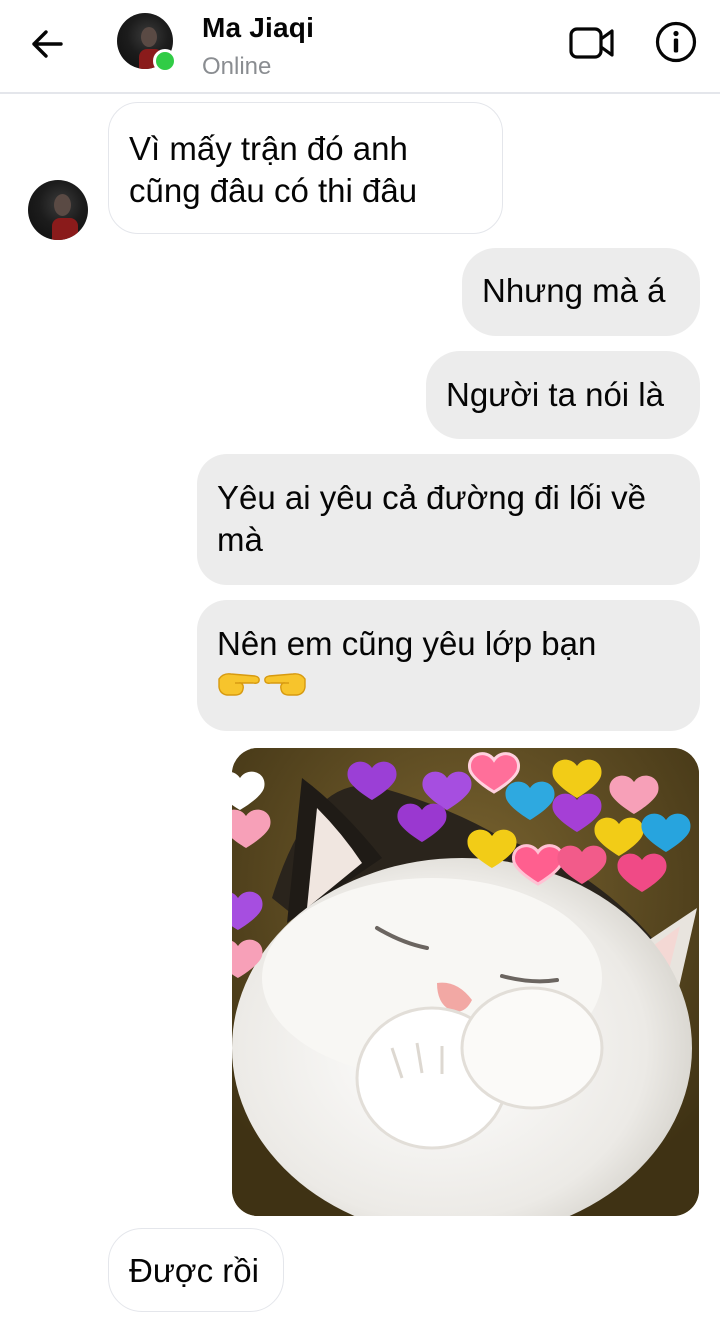  What do you see at coordinates (448, 665) in the screenshot?
I see `message-bubble-outgoing: Nên em cũng yêu lớp bạn` at bounding box center [448, 665].